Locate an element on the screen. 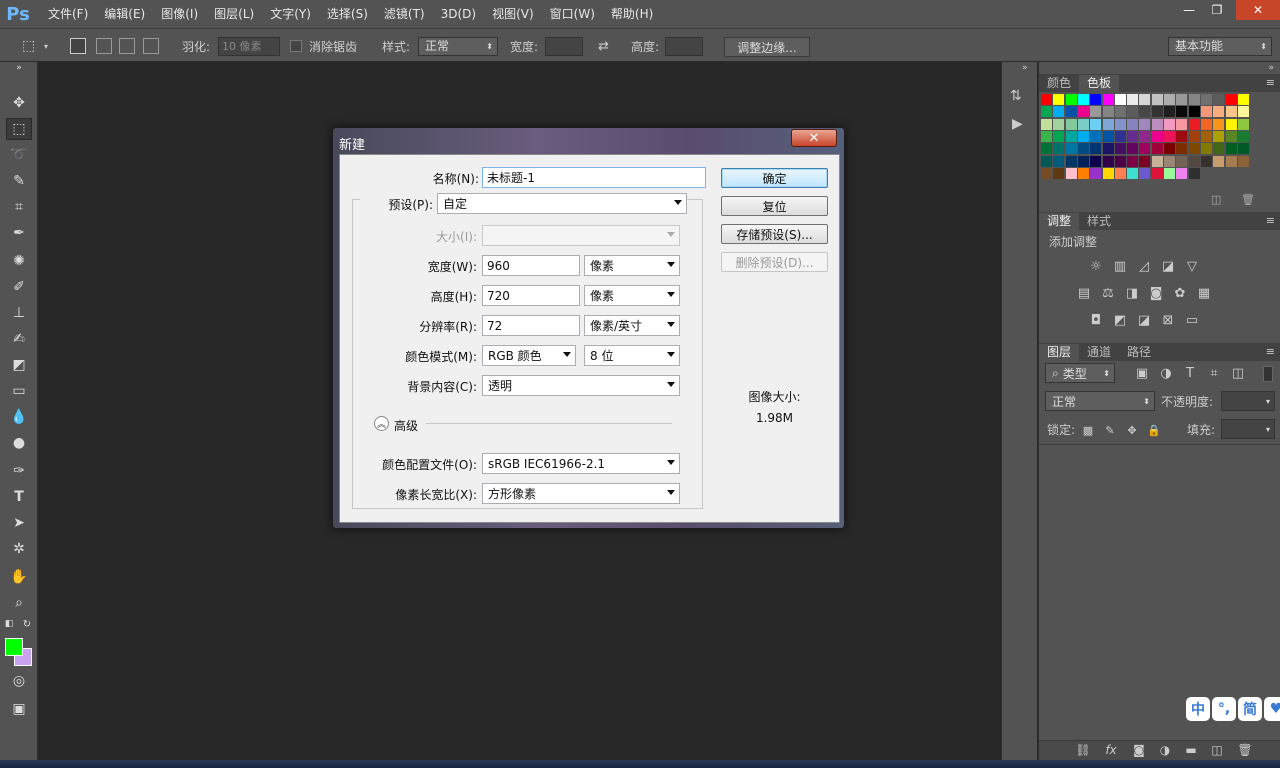  menu-item-view: 视图(V) is located at coordinates (513, 14).